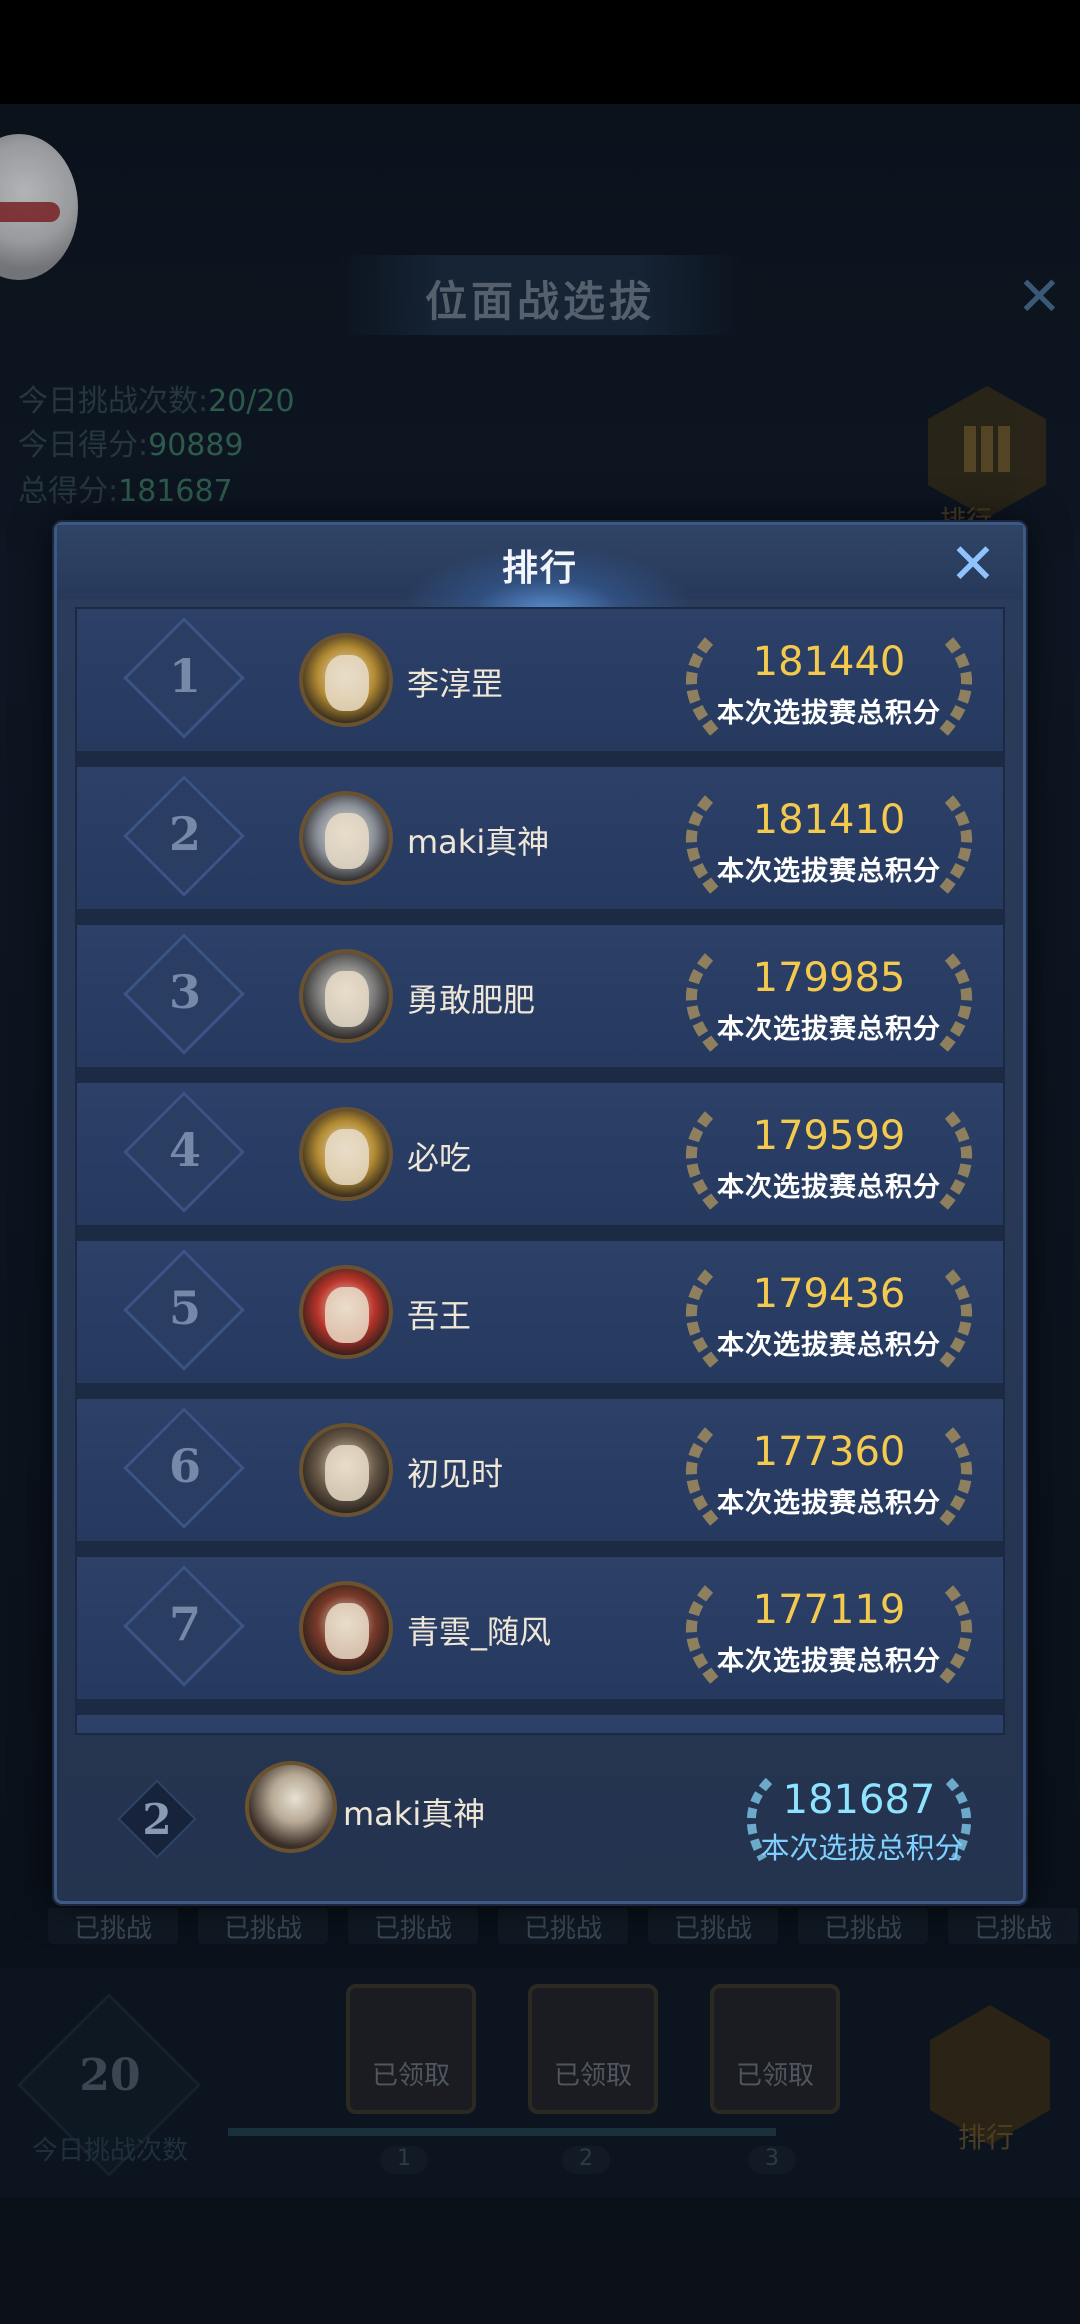 Image resolution: width=1080 pixels, height=2324 pixels. I want to click on player-avatar-icon, so click(39, 207).